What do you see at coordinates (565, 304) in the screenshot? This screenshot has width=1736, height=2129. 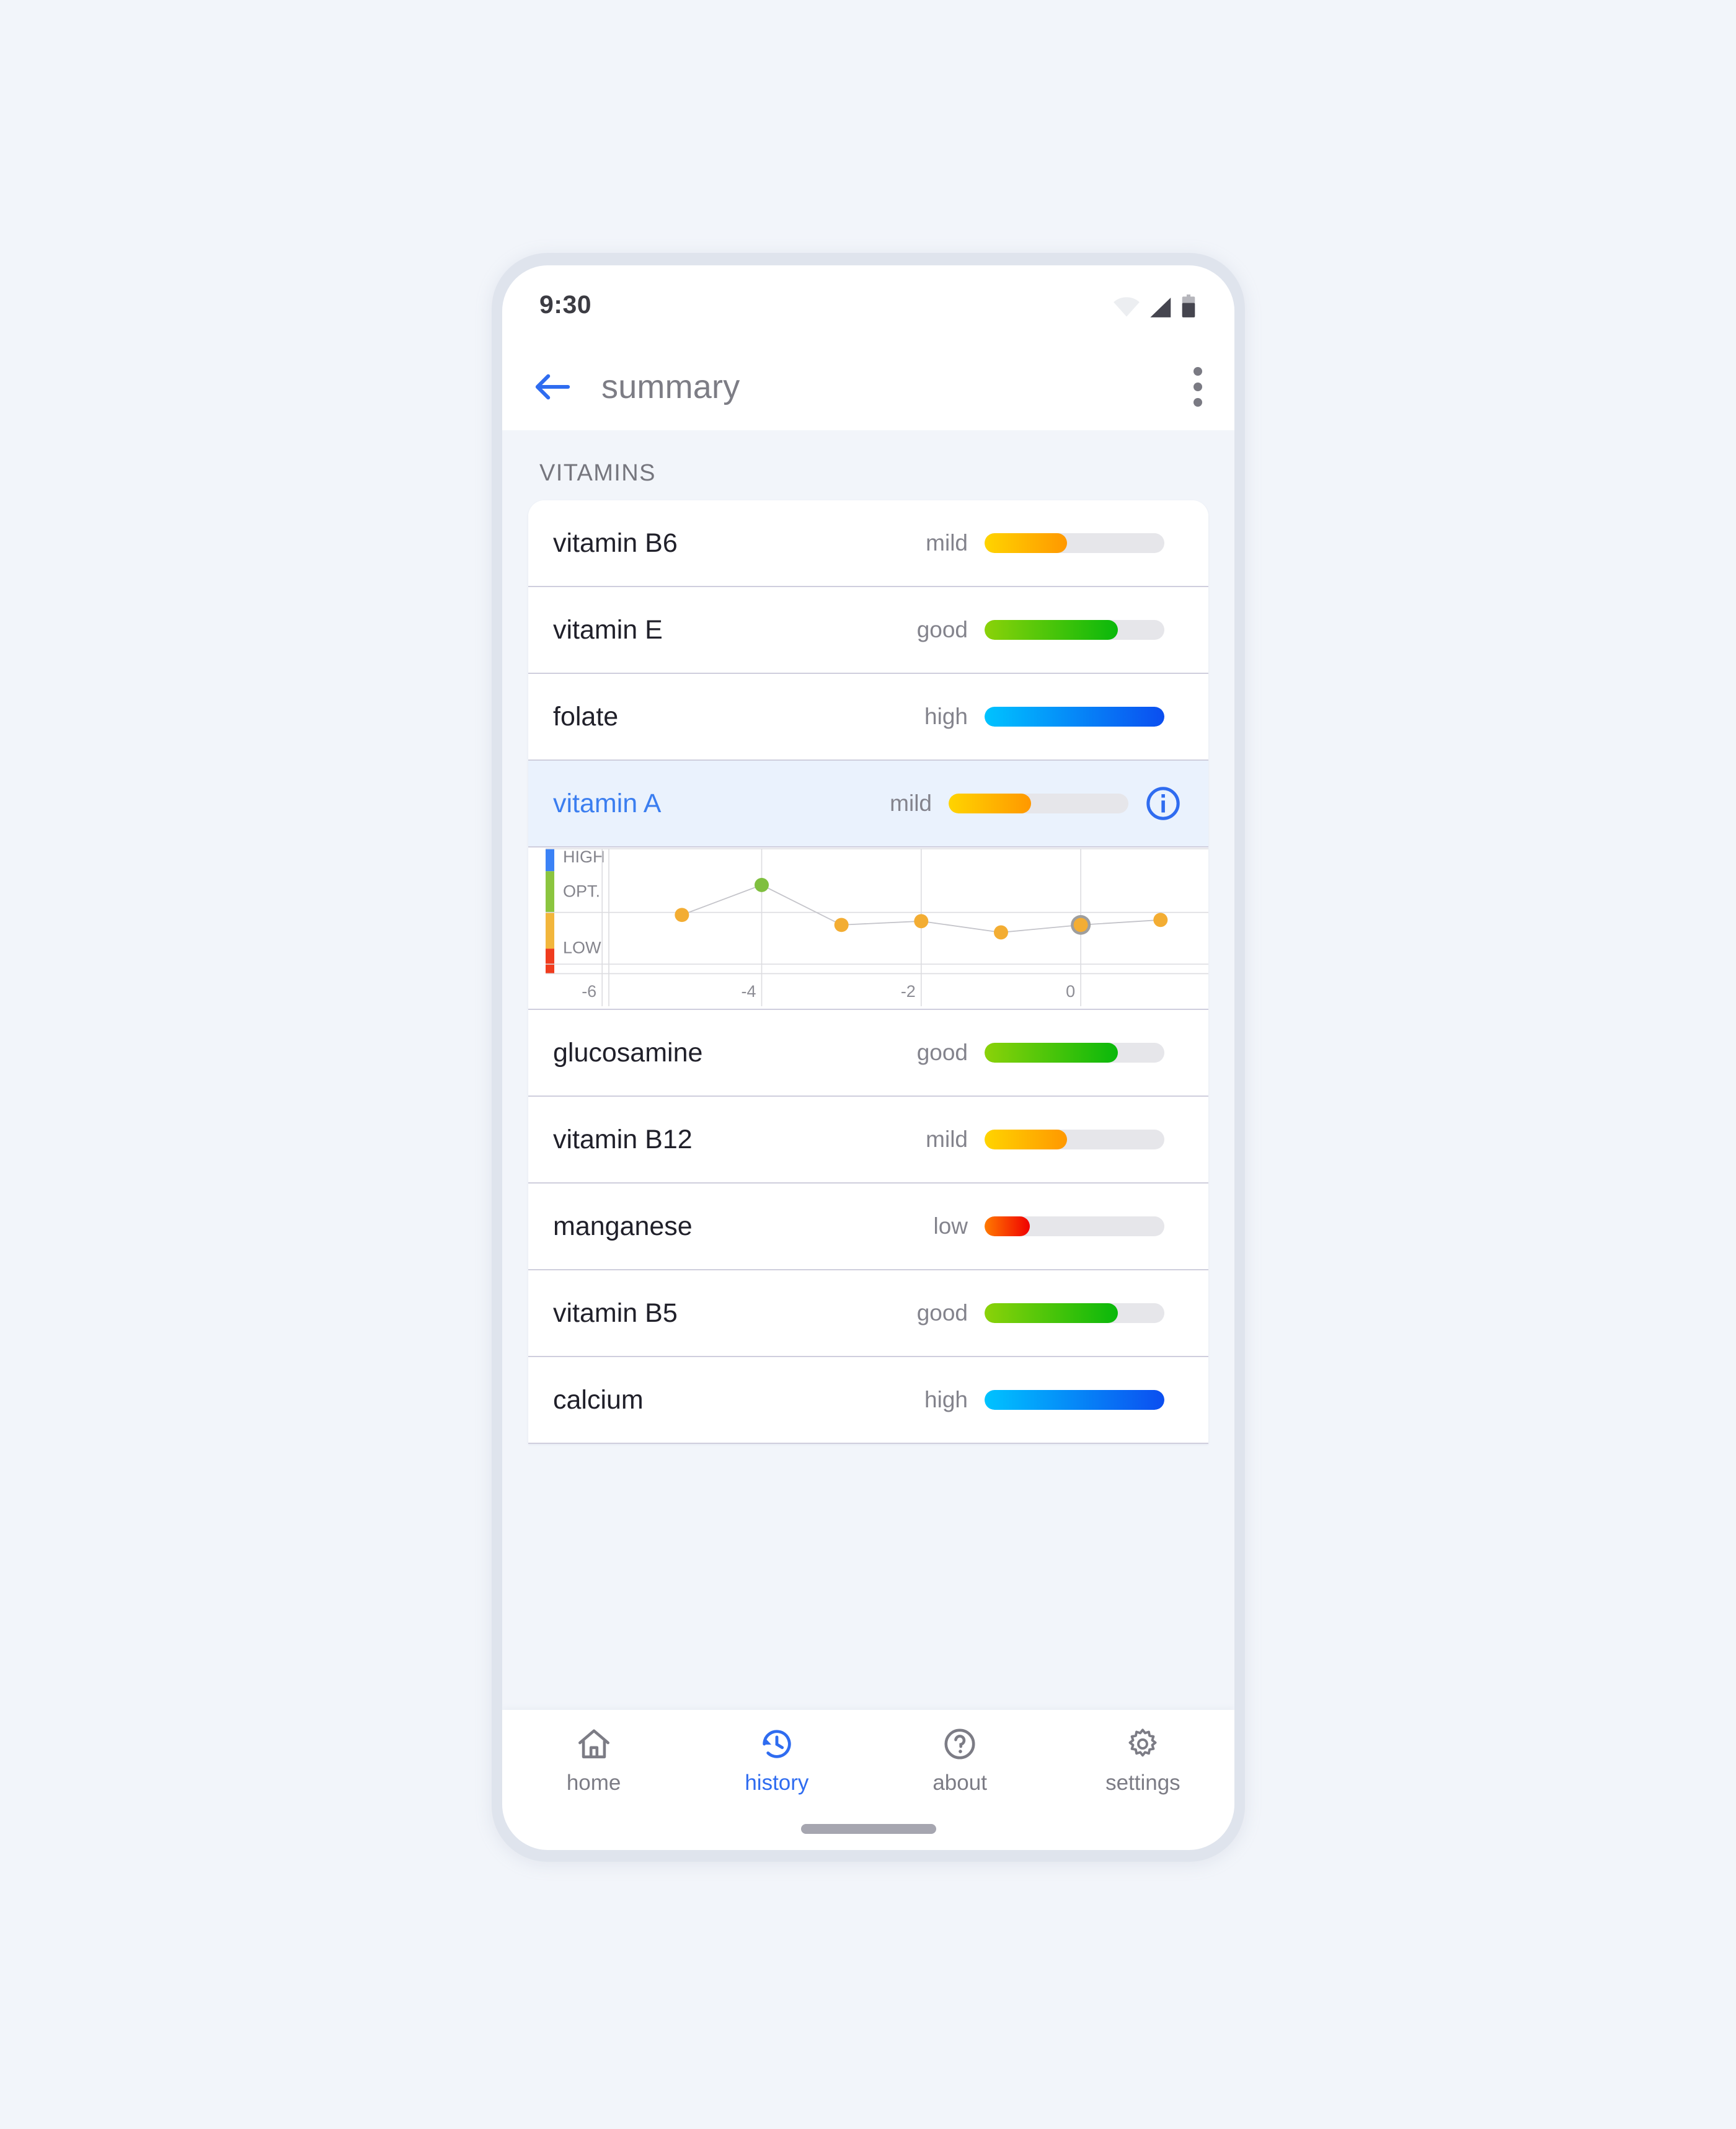 I see `status-bar-time: 9:30` at bounding box center [565, 304].